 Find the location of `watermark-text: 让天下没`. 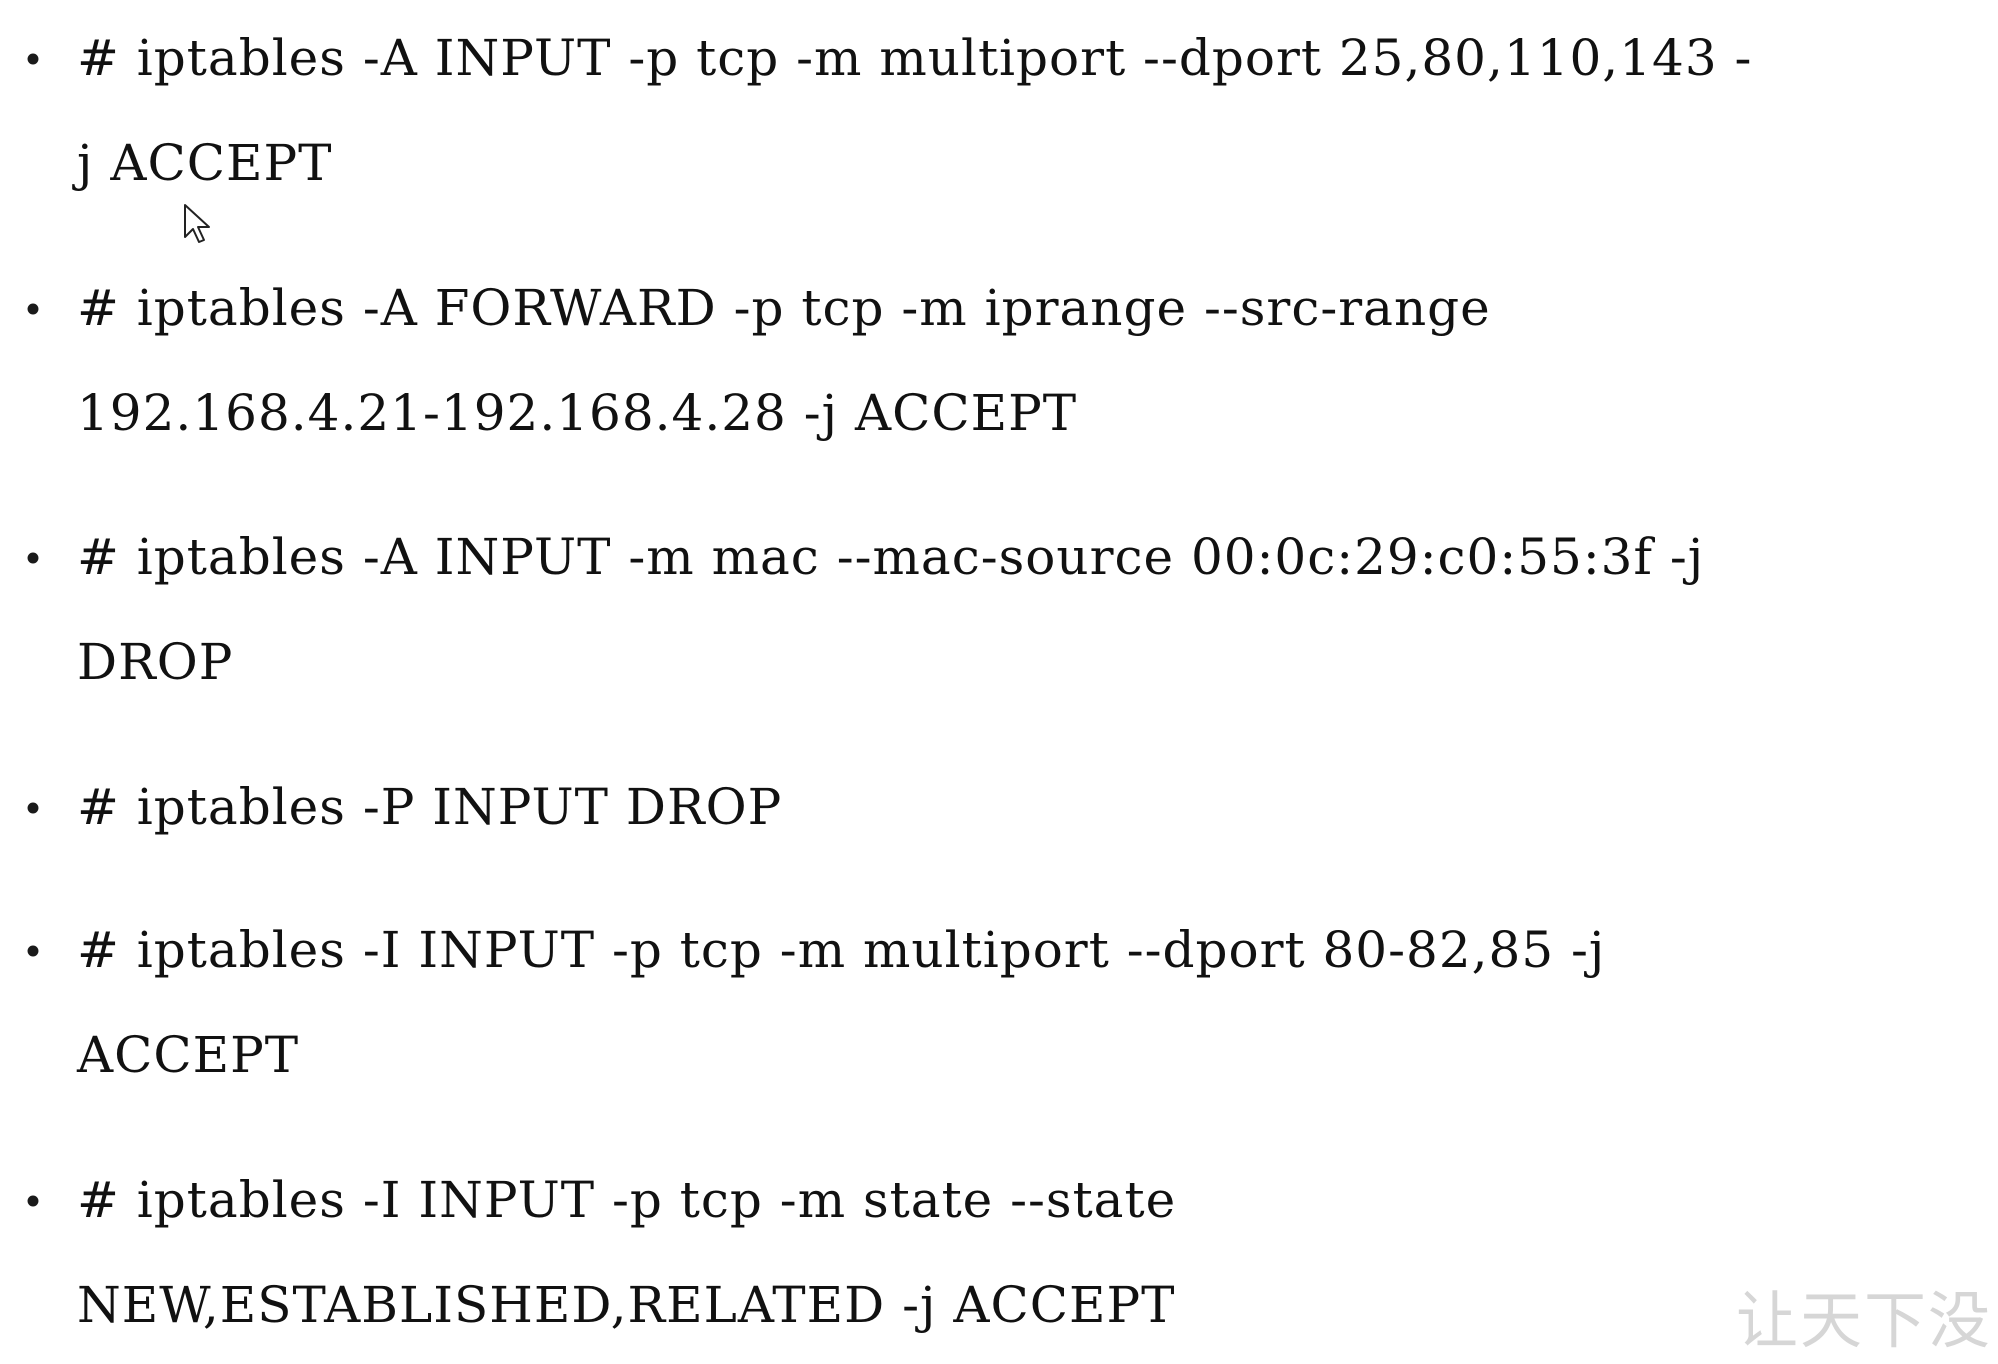

watermark-text: 让天下没 is located at coordinates (1863, 1320).